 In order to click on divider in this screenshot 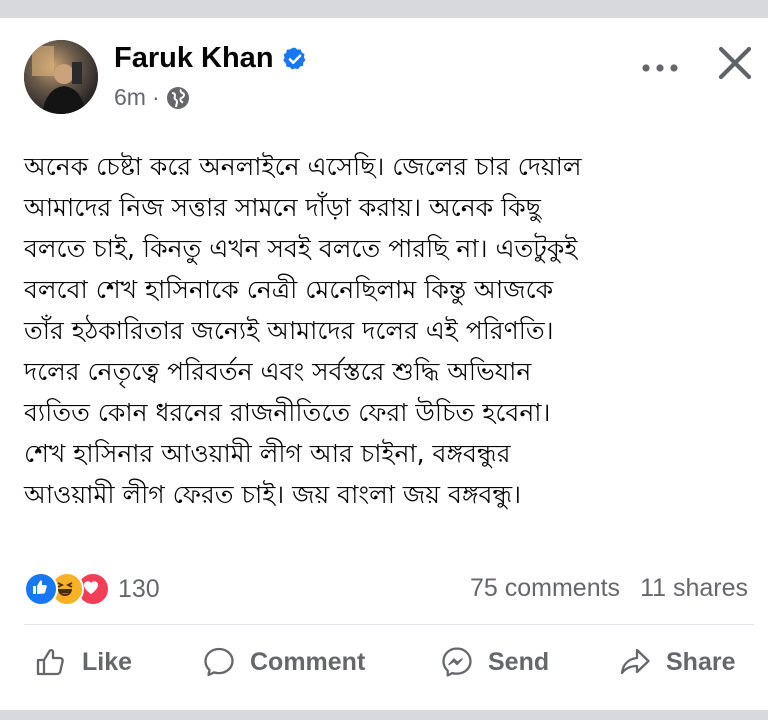, I will do `click(389, 624)`.